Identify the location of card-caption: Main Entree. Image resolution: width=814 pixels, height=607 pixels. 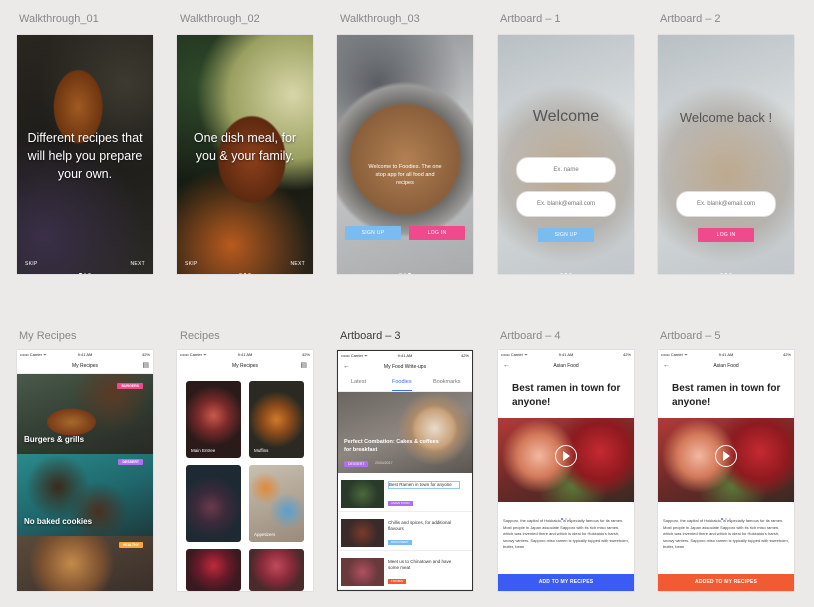
(203, 450).